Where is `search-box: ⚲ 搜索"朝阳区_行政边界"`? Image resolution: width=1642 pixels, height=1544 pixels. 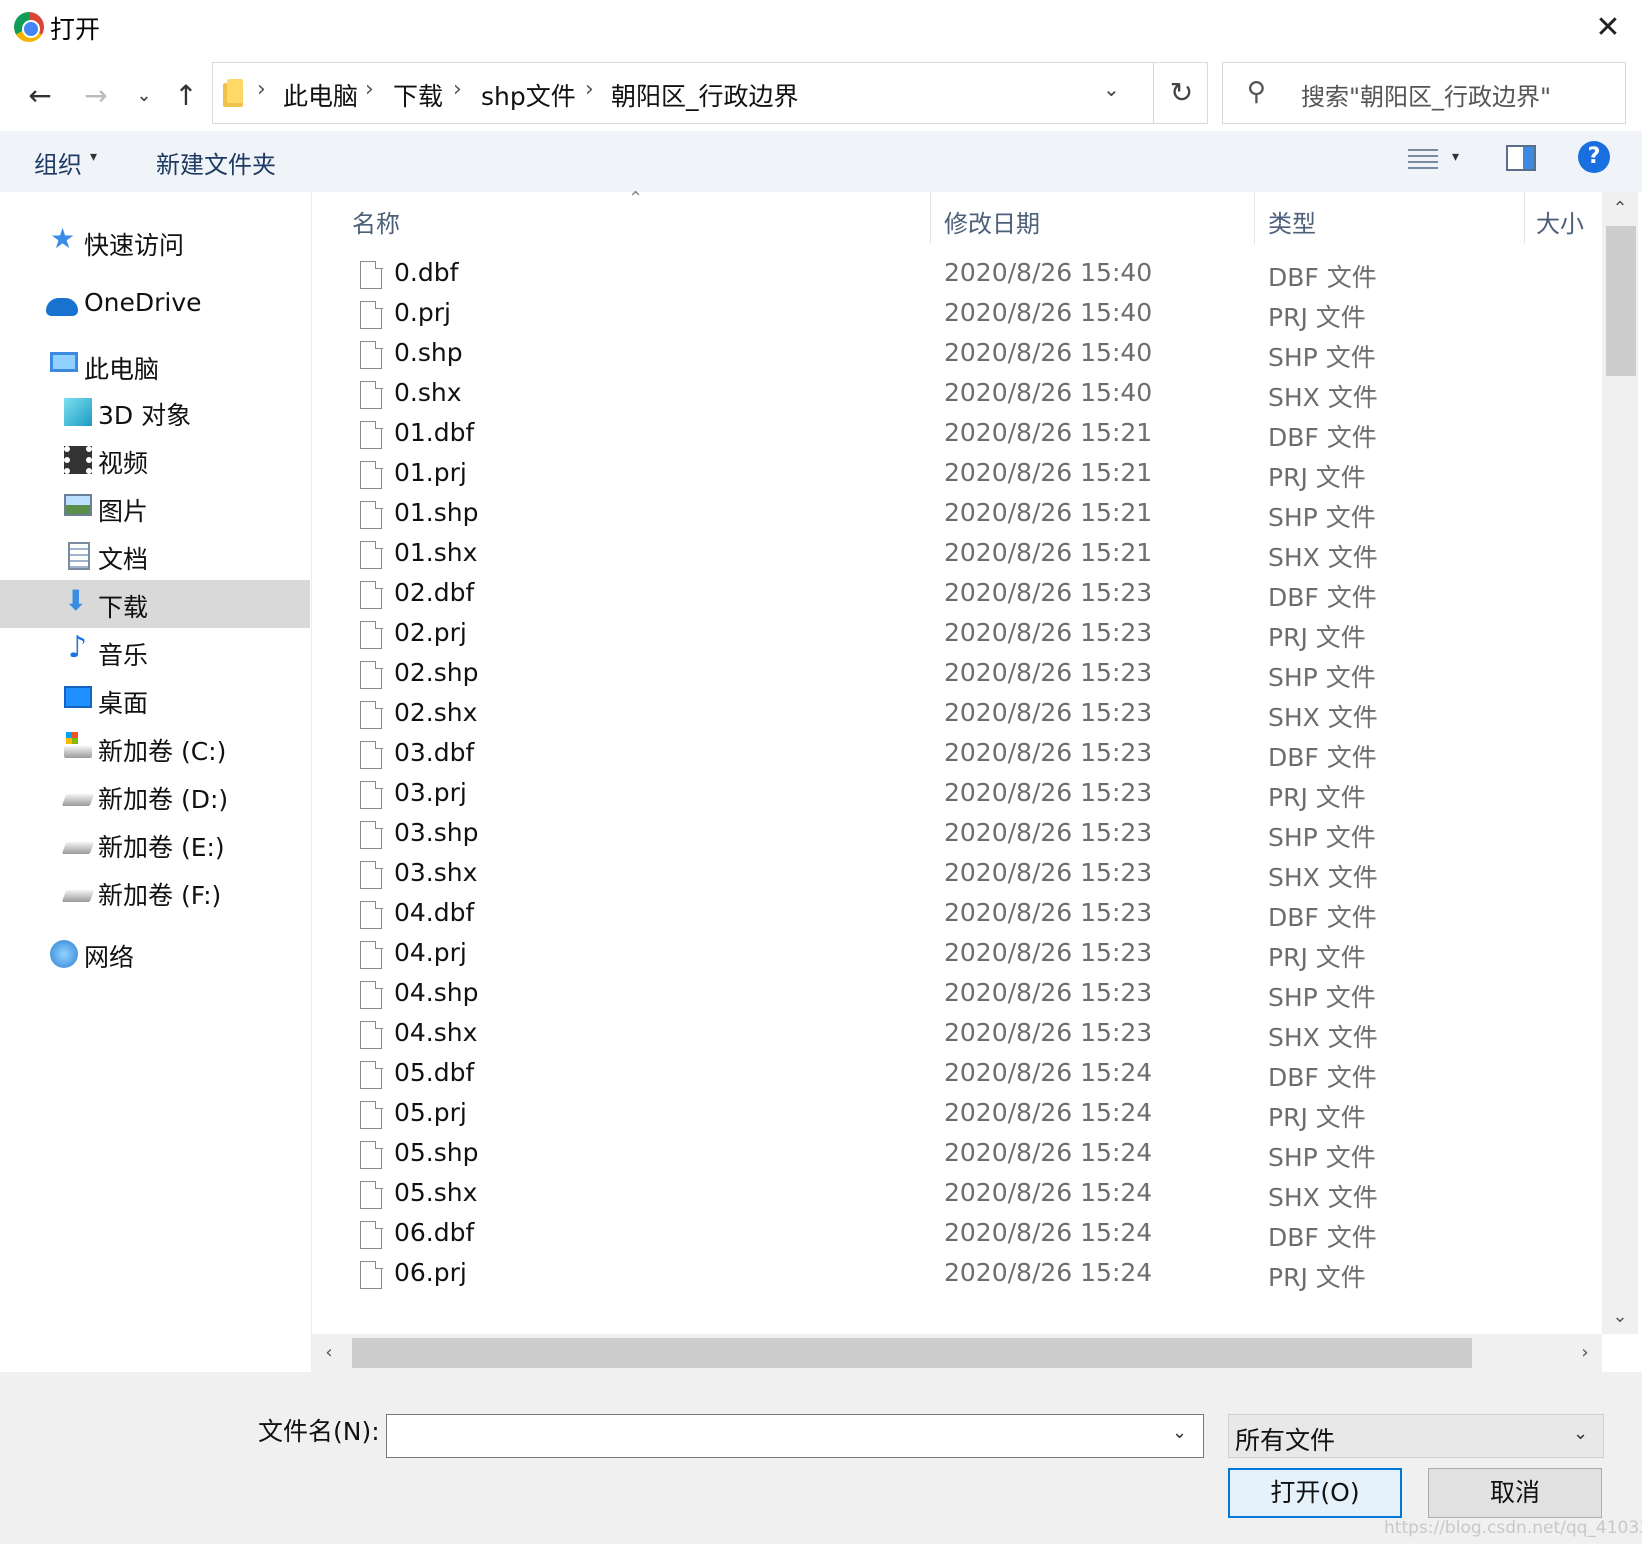
search-box: ⚲ 搜索"朝阳区_行政边界" is located at coordinates (1424, 93).